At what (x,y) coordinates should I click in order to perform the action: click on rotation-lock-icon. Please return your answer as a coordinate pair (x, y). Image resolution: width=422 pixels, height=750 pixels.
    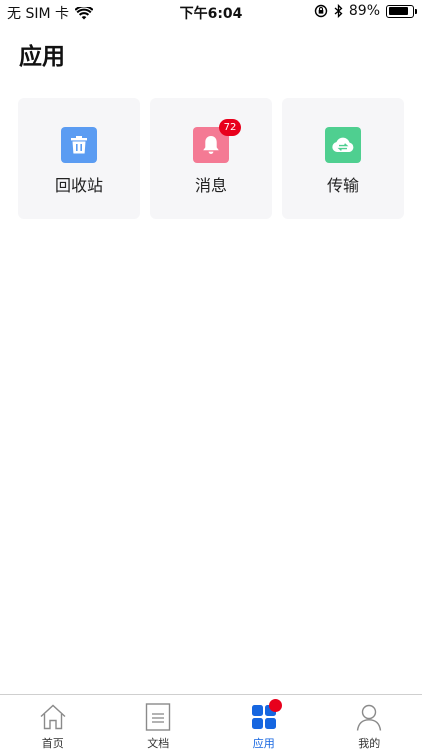
    Looking at the image, I should click on (321, 11).